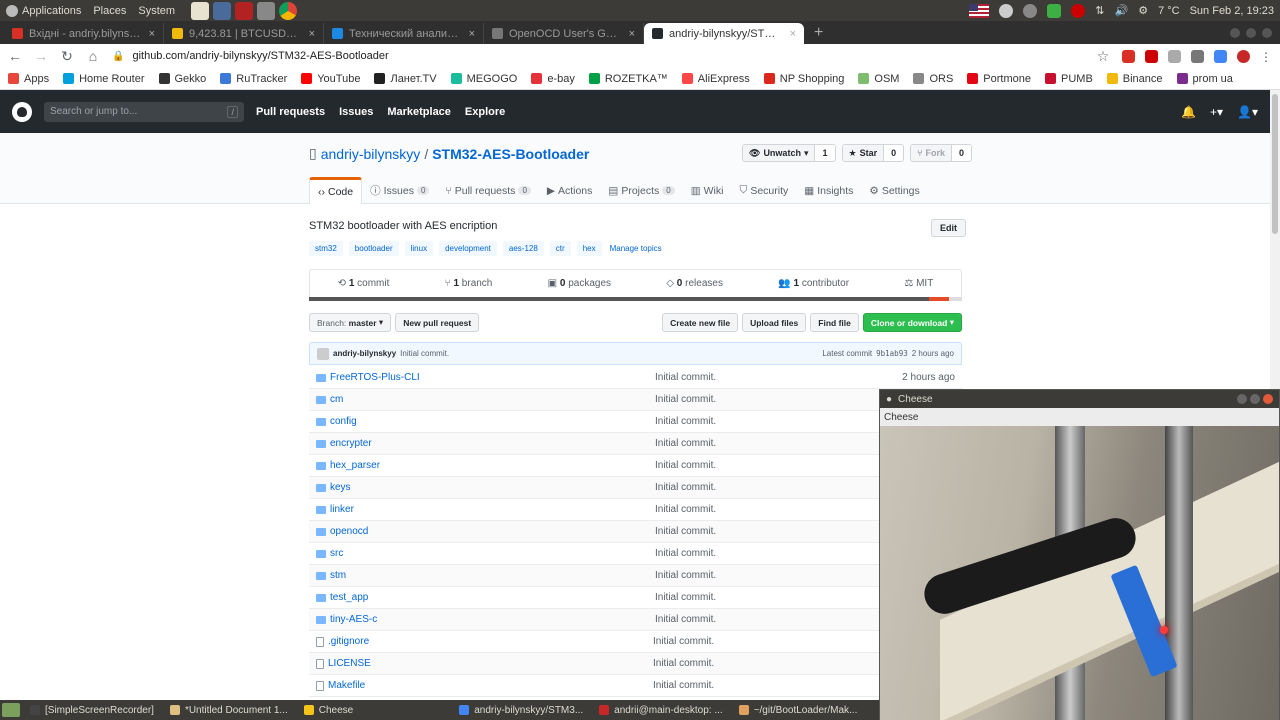 The height and width of the screenshot is (720, 1280). What do you see at coordinates (892, 353) in the screenshot?
I see `commit-sha: 9b1ab93` at bounding box center [892, 353].